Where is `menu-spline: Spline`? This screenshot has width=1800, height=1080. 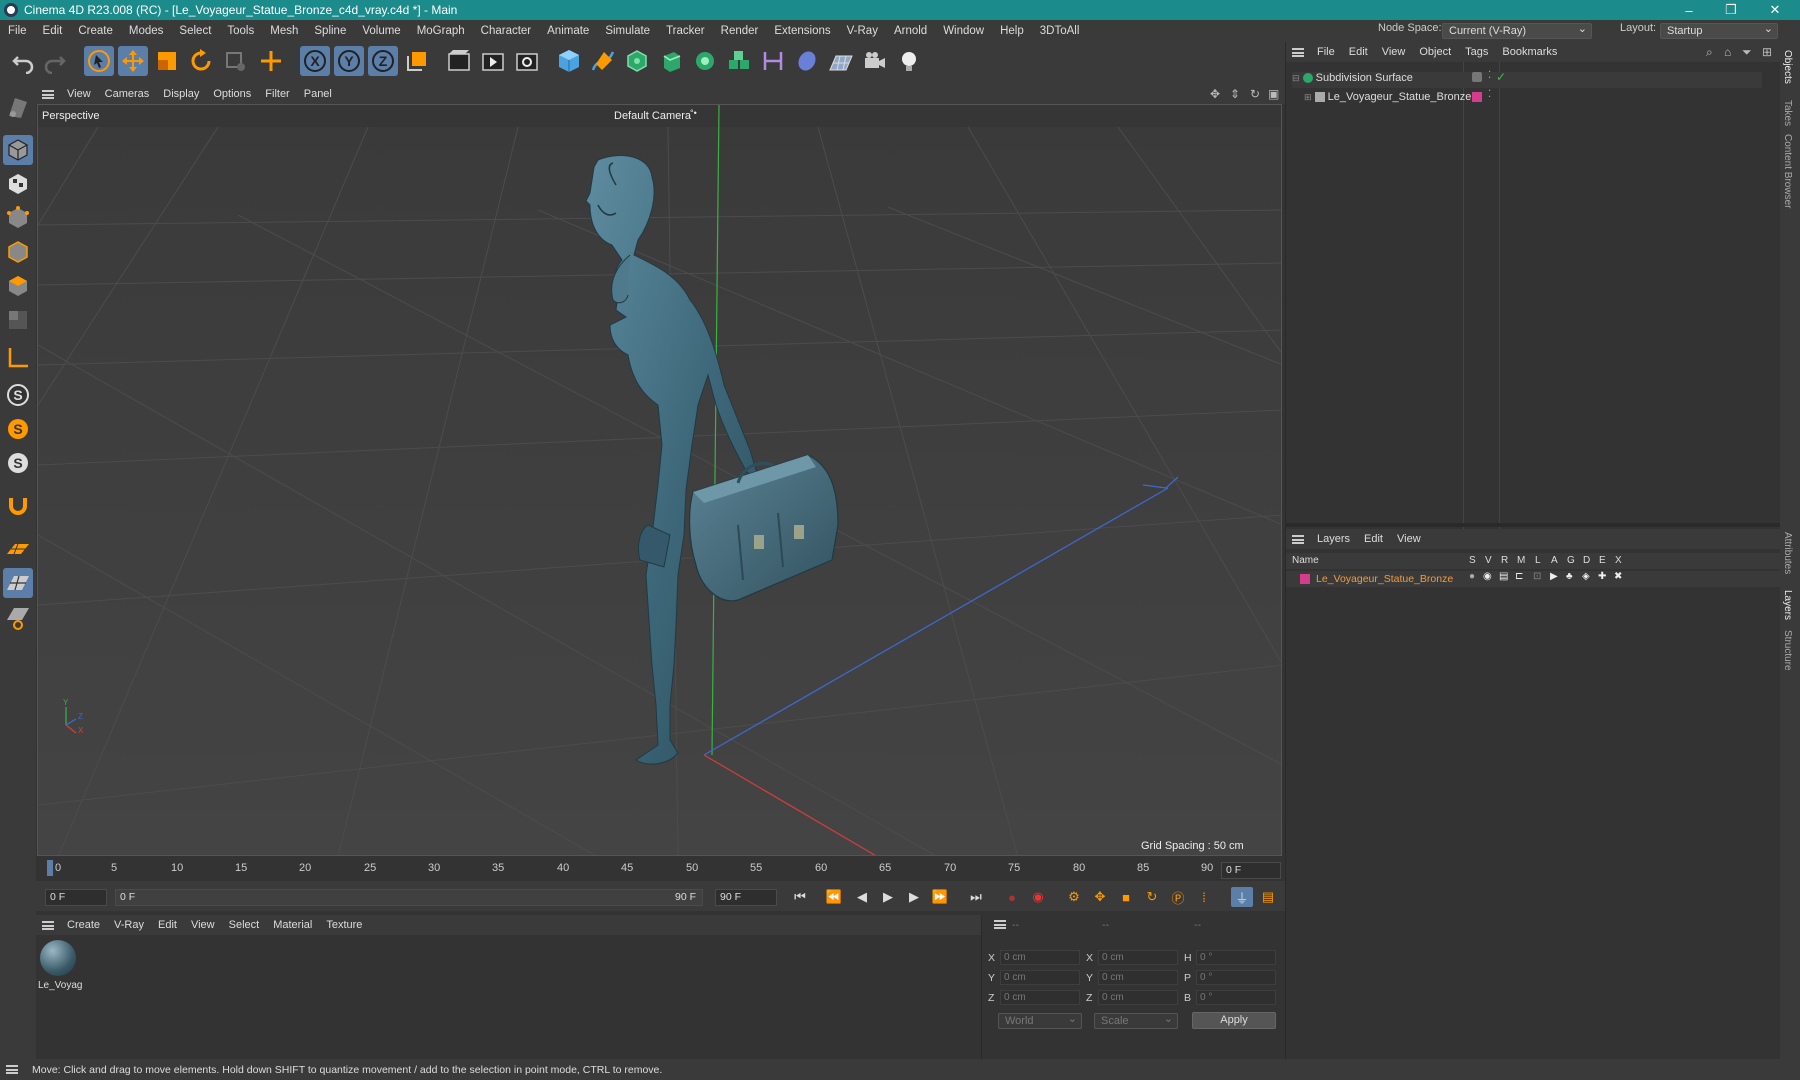
menu-spline: Spline is located at coordinates (330, 31).